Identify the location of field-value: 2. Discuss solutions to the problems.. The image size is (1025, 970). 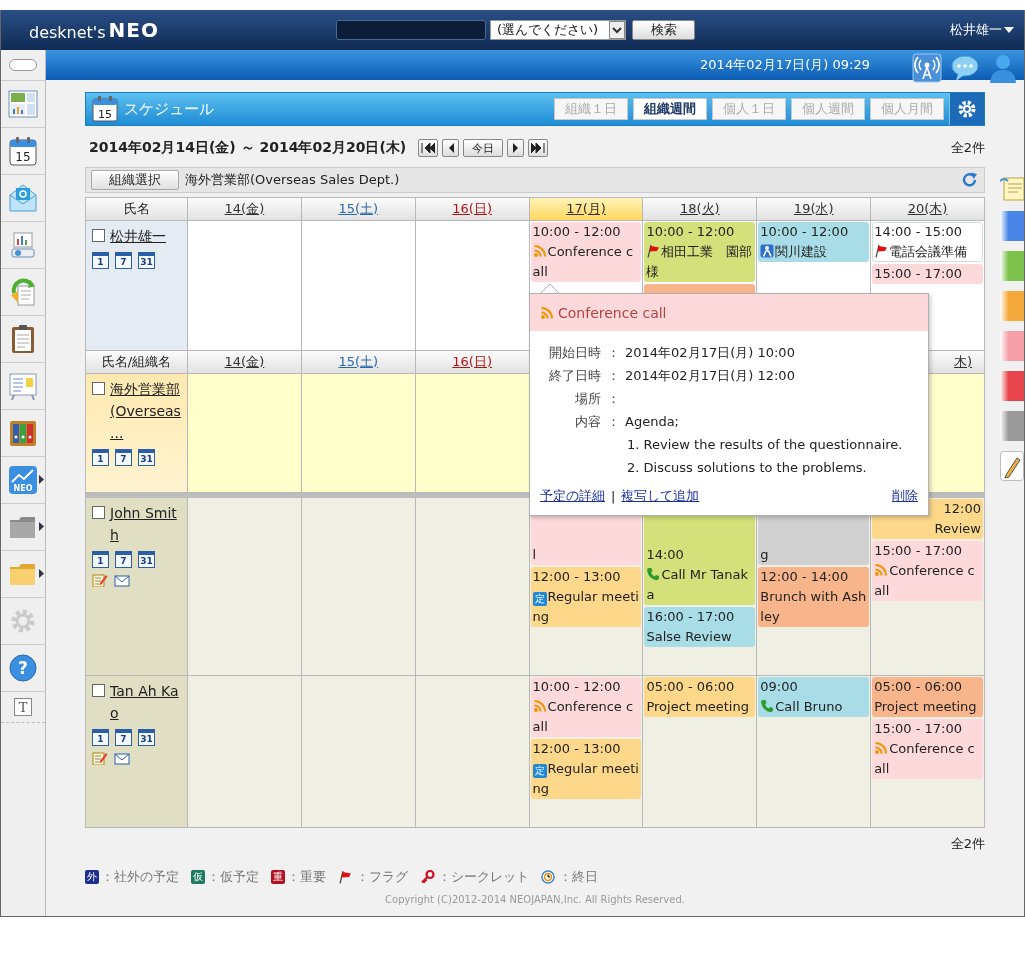
(747, 468).